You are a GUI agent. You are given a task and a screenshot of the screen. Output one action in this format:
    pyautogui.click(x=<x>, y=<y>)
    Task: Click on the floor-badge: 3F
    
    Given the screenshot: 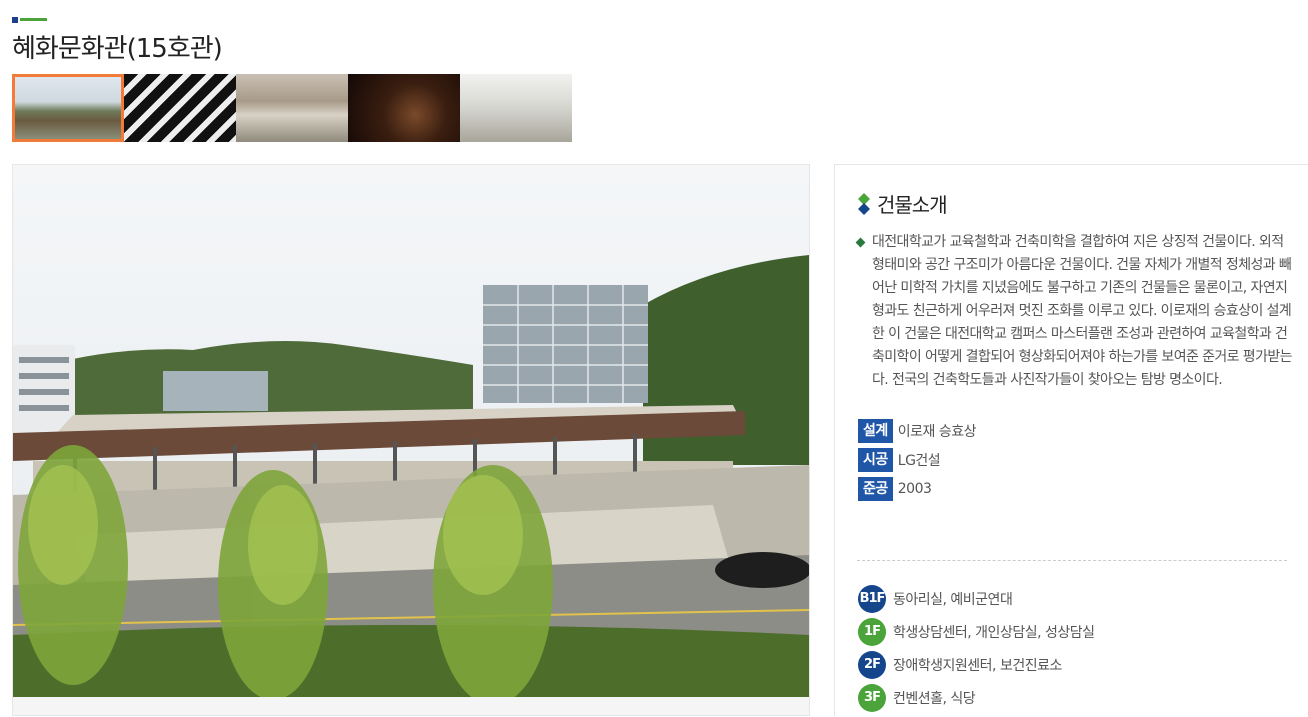 What is the action you would take?
    pyautogui.click(x=872, y=698)
    